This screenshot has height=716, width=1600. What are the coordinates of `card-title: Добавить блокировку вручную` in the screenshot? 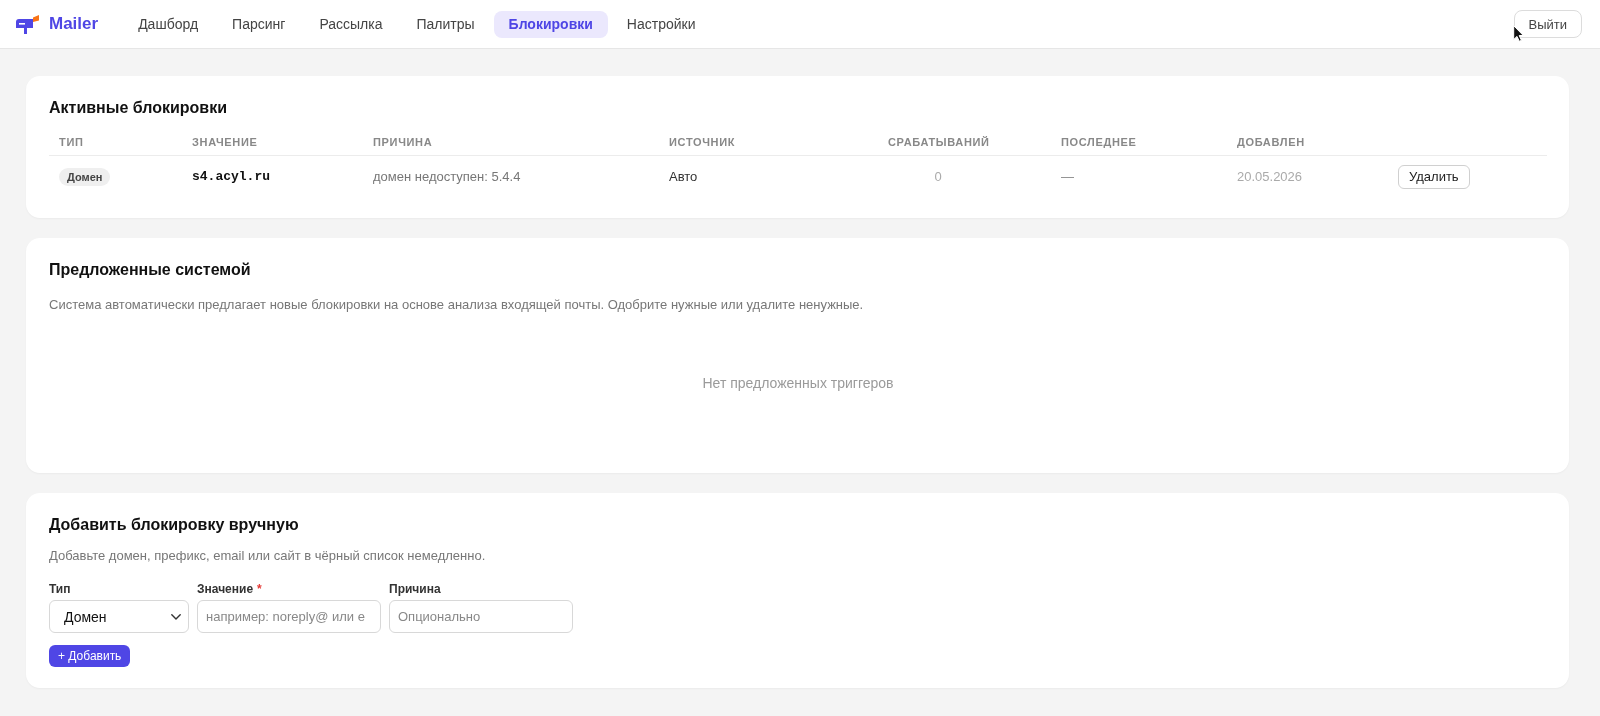 It's located at (174, 525).